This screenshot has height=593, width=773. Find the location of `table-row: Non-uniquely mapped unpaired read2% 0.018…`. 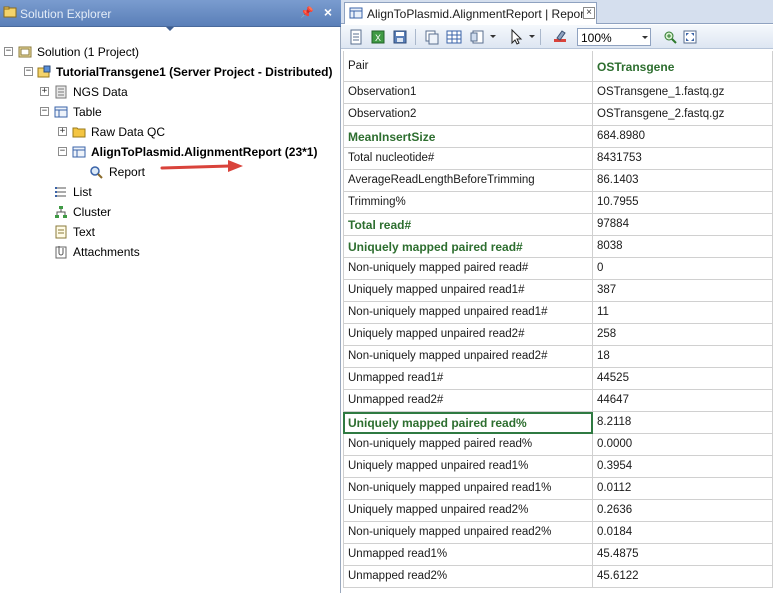

table-row: Non-uniquely mapped unpaired read2% 0.018… is located at coordinates (558, 533).